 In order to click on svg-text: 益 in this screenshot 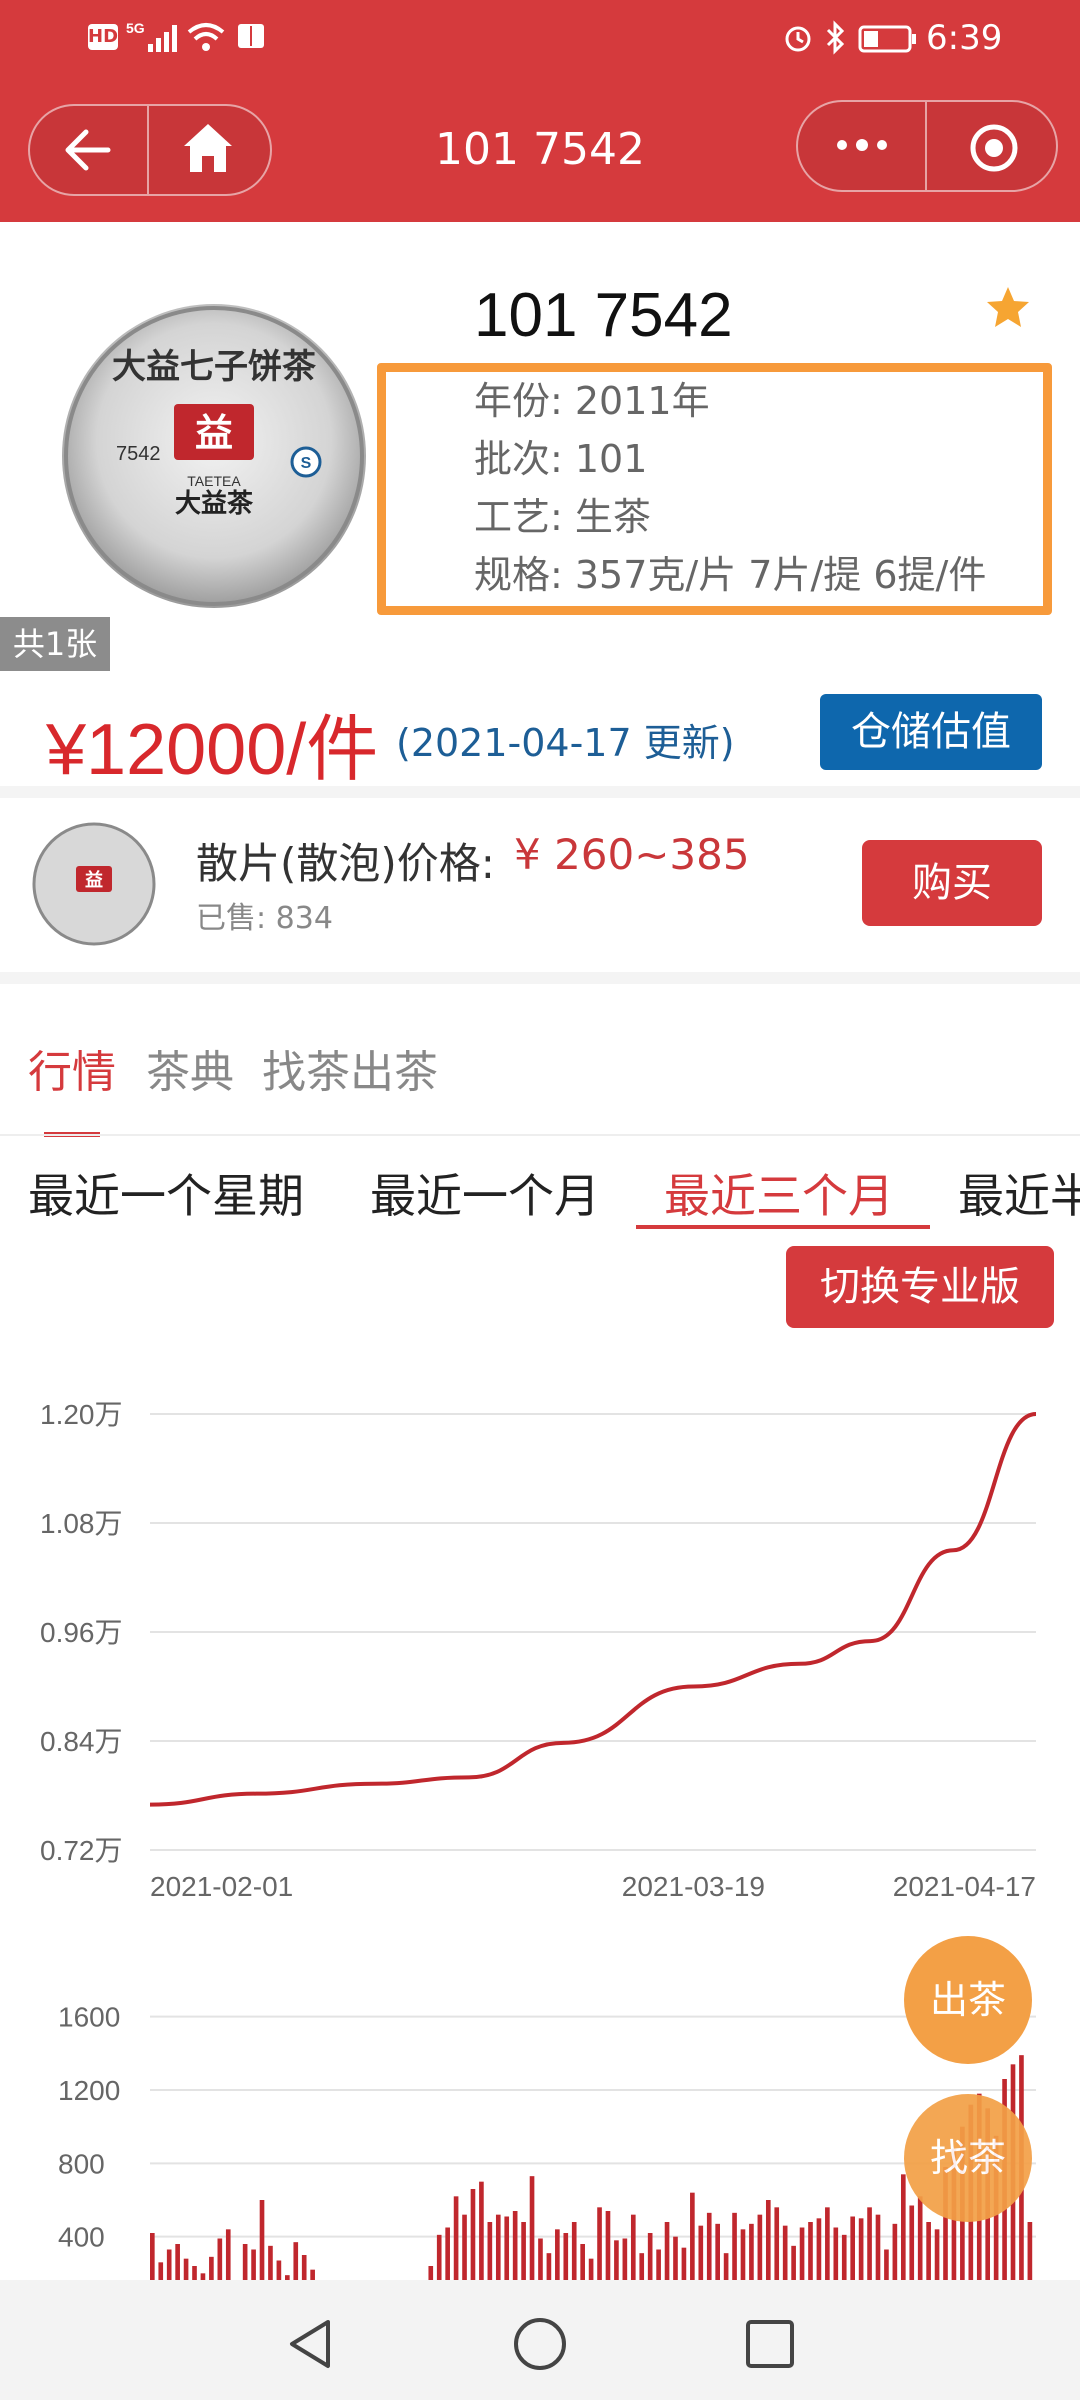, I will do `click(214, 434)`.